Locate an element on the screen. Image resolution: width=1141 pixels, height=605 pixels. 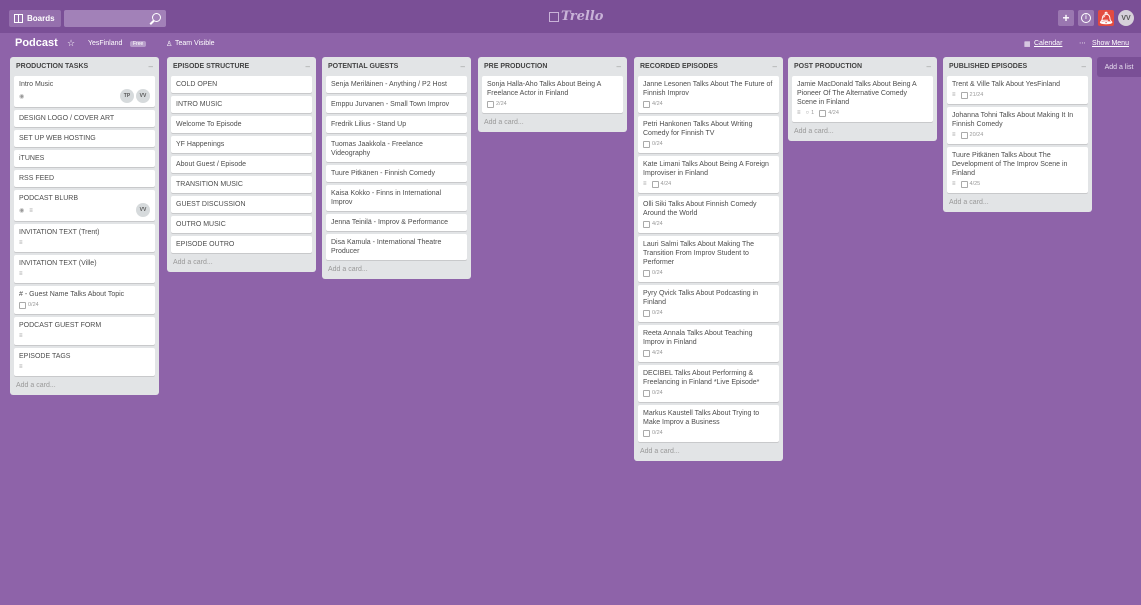
info-button: i is located at coordinates (1086, 18).